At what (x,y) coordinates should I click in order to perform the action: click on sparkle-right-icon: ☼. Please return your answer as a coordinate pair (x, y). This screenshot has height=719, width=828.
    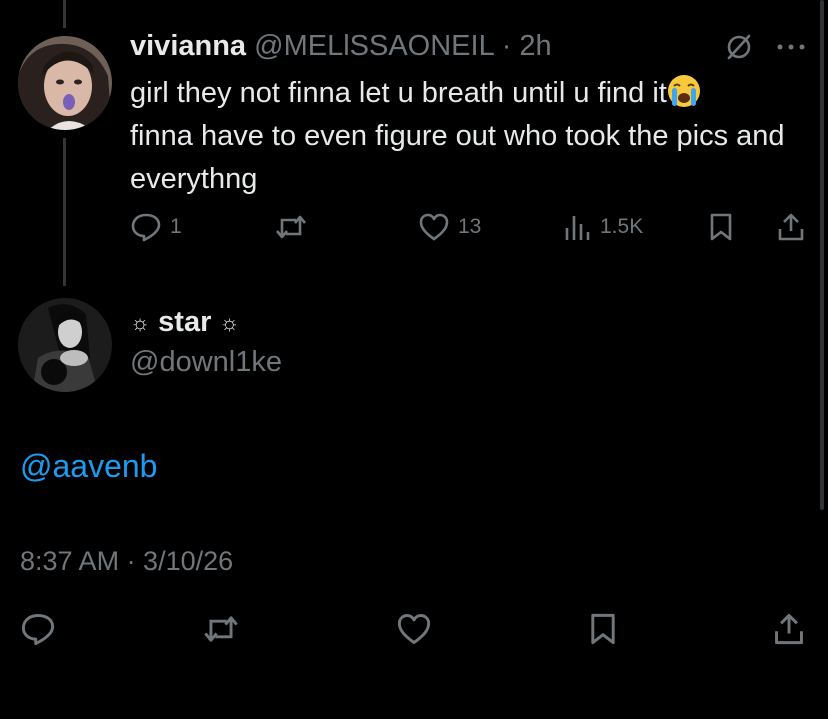
    Looking at the image, I should click on (229, 322).